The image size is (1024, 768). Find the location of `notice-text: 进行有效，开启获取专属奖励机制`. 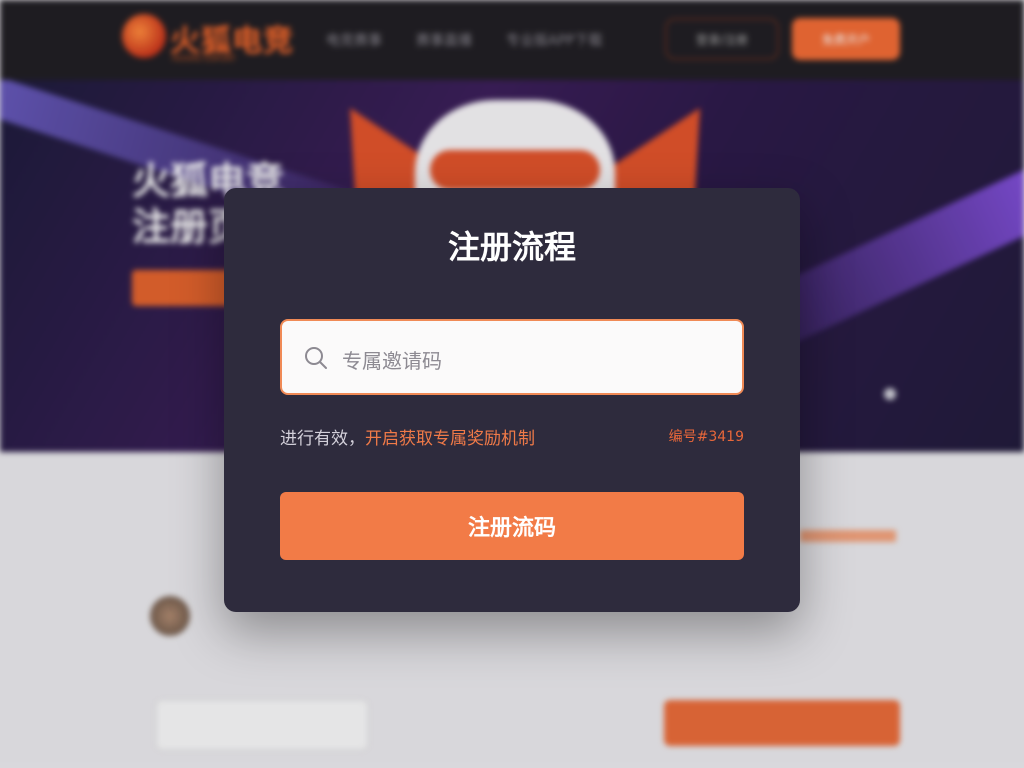

notice-text: 进行有效，开启获取专属奖励机制 is located at coordinates (407, 436).